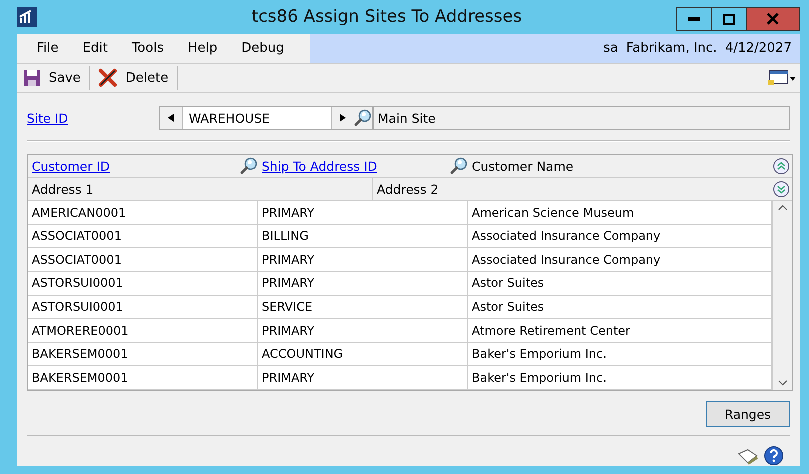  I want to click on menu-item: Edit, so click(95, 48).